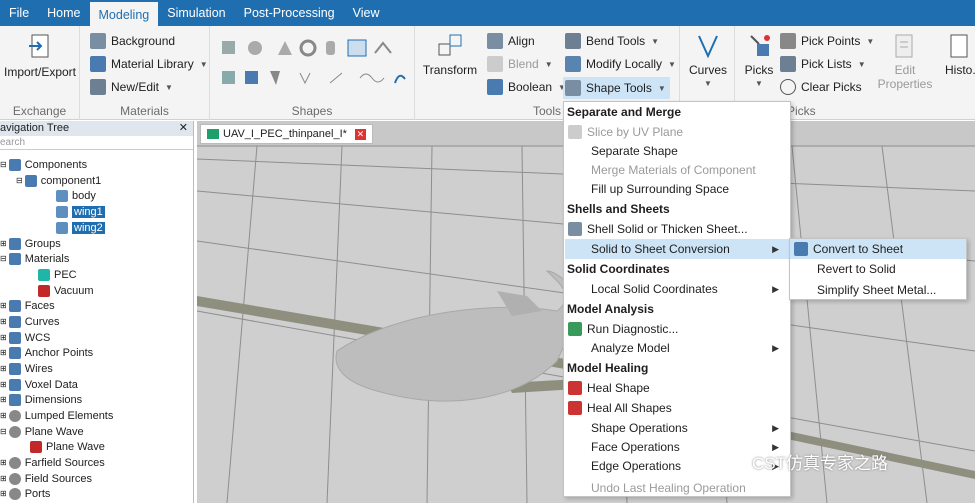 The height and width of the screenshot is (503, 975). What do you see at coordinates (132, 41) in the screenshot?
I see `background-button: Background` at bounding box center [132, 41].